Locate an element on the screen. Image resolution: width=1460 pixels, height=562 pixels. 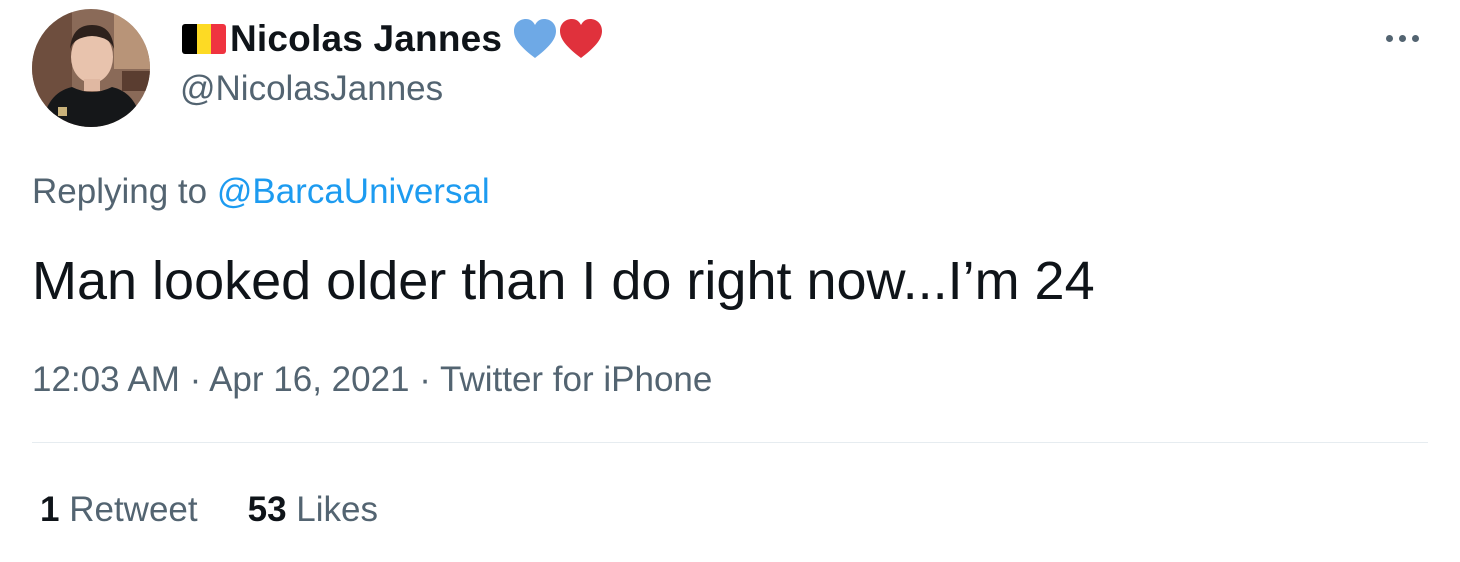
author-name-row: Nicolas Jannes is located at coordinates (393, 39).